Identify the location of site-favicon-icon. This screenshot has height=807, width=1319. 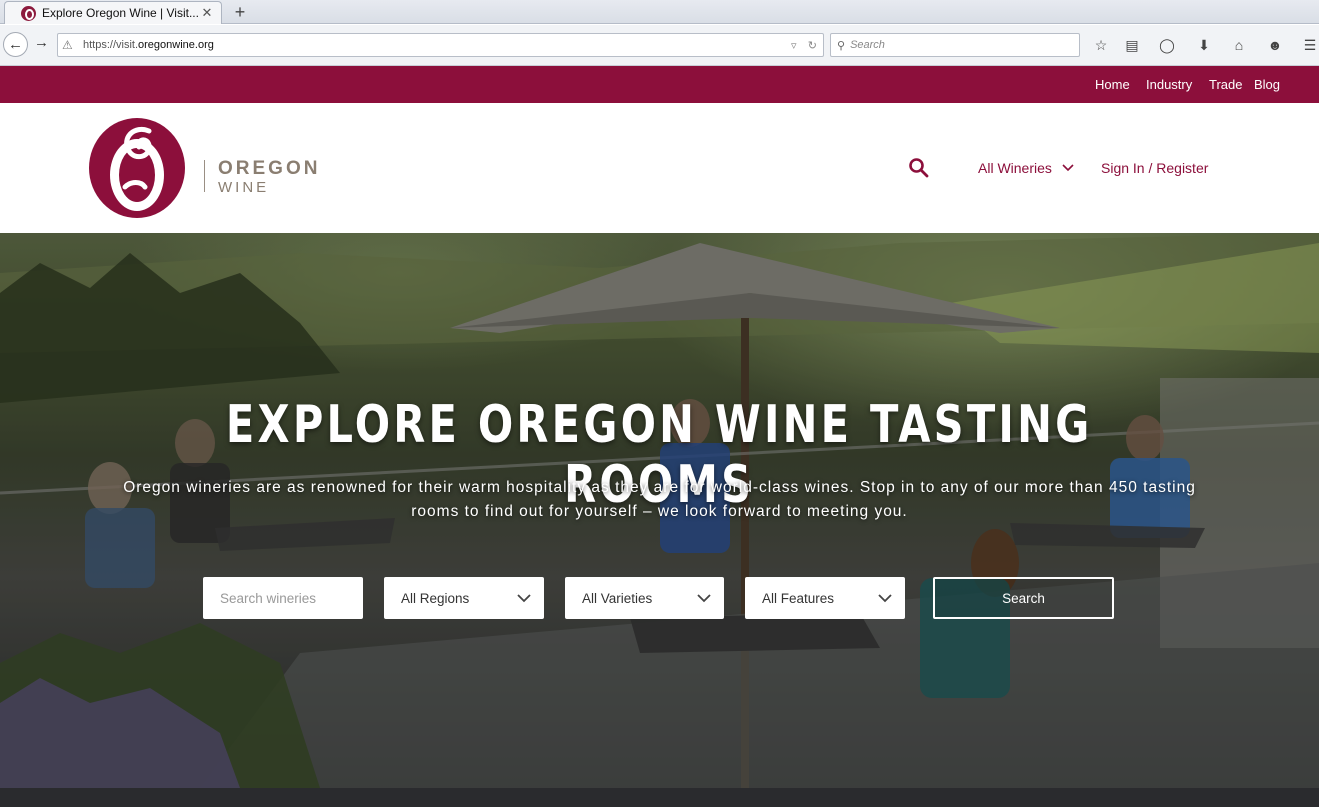
(28, 13).